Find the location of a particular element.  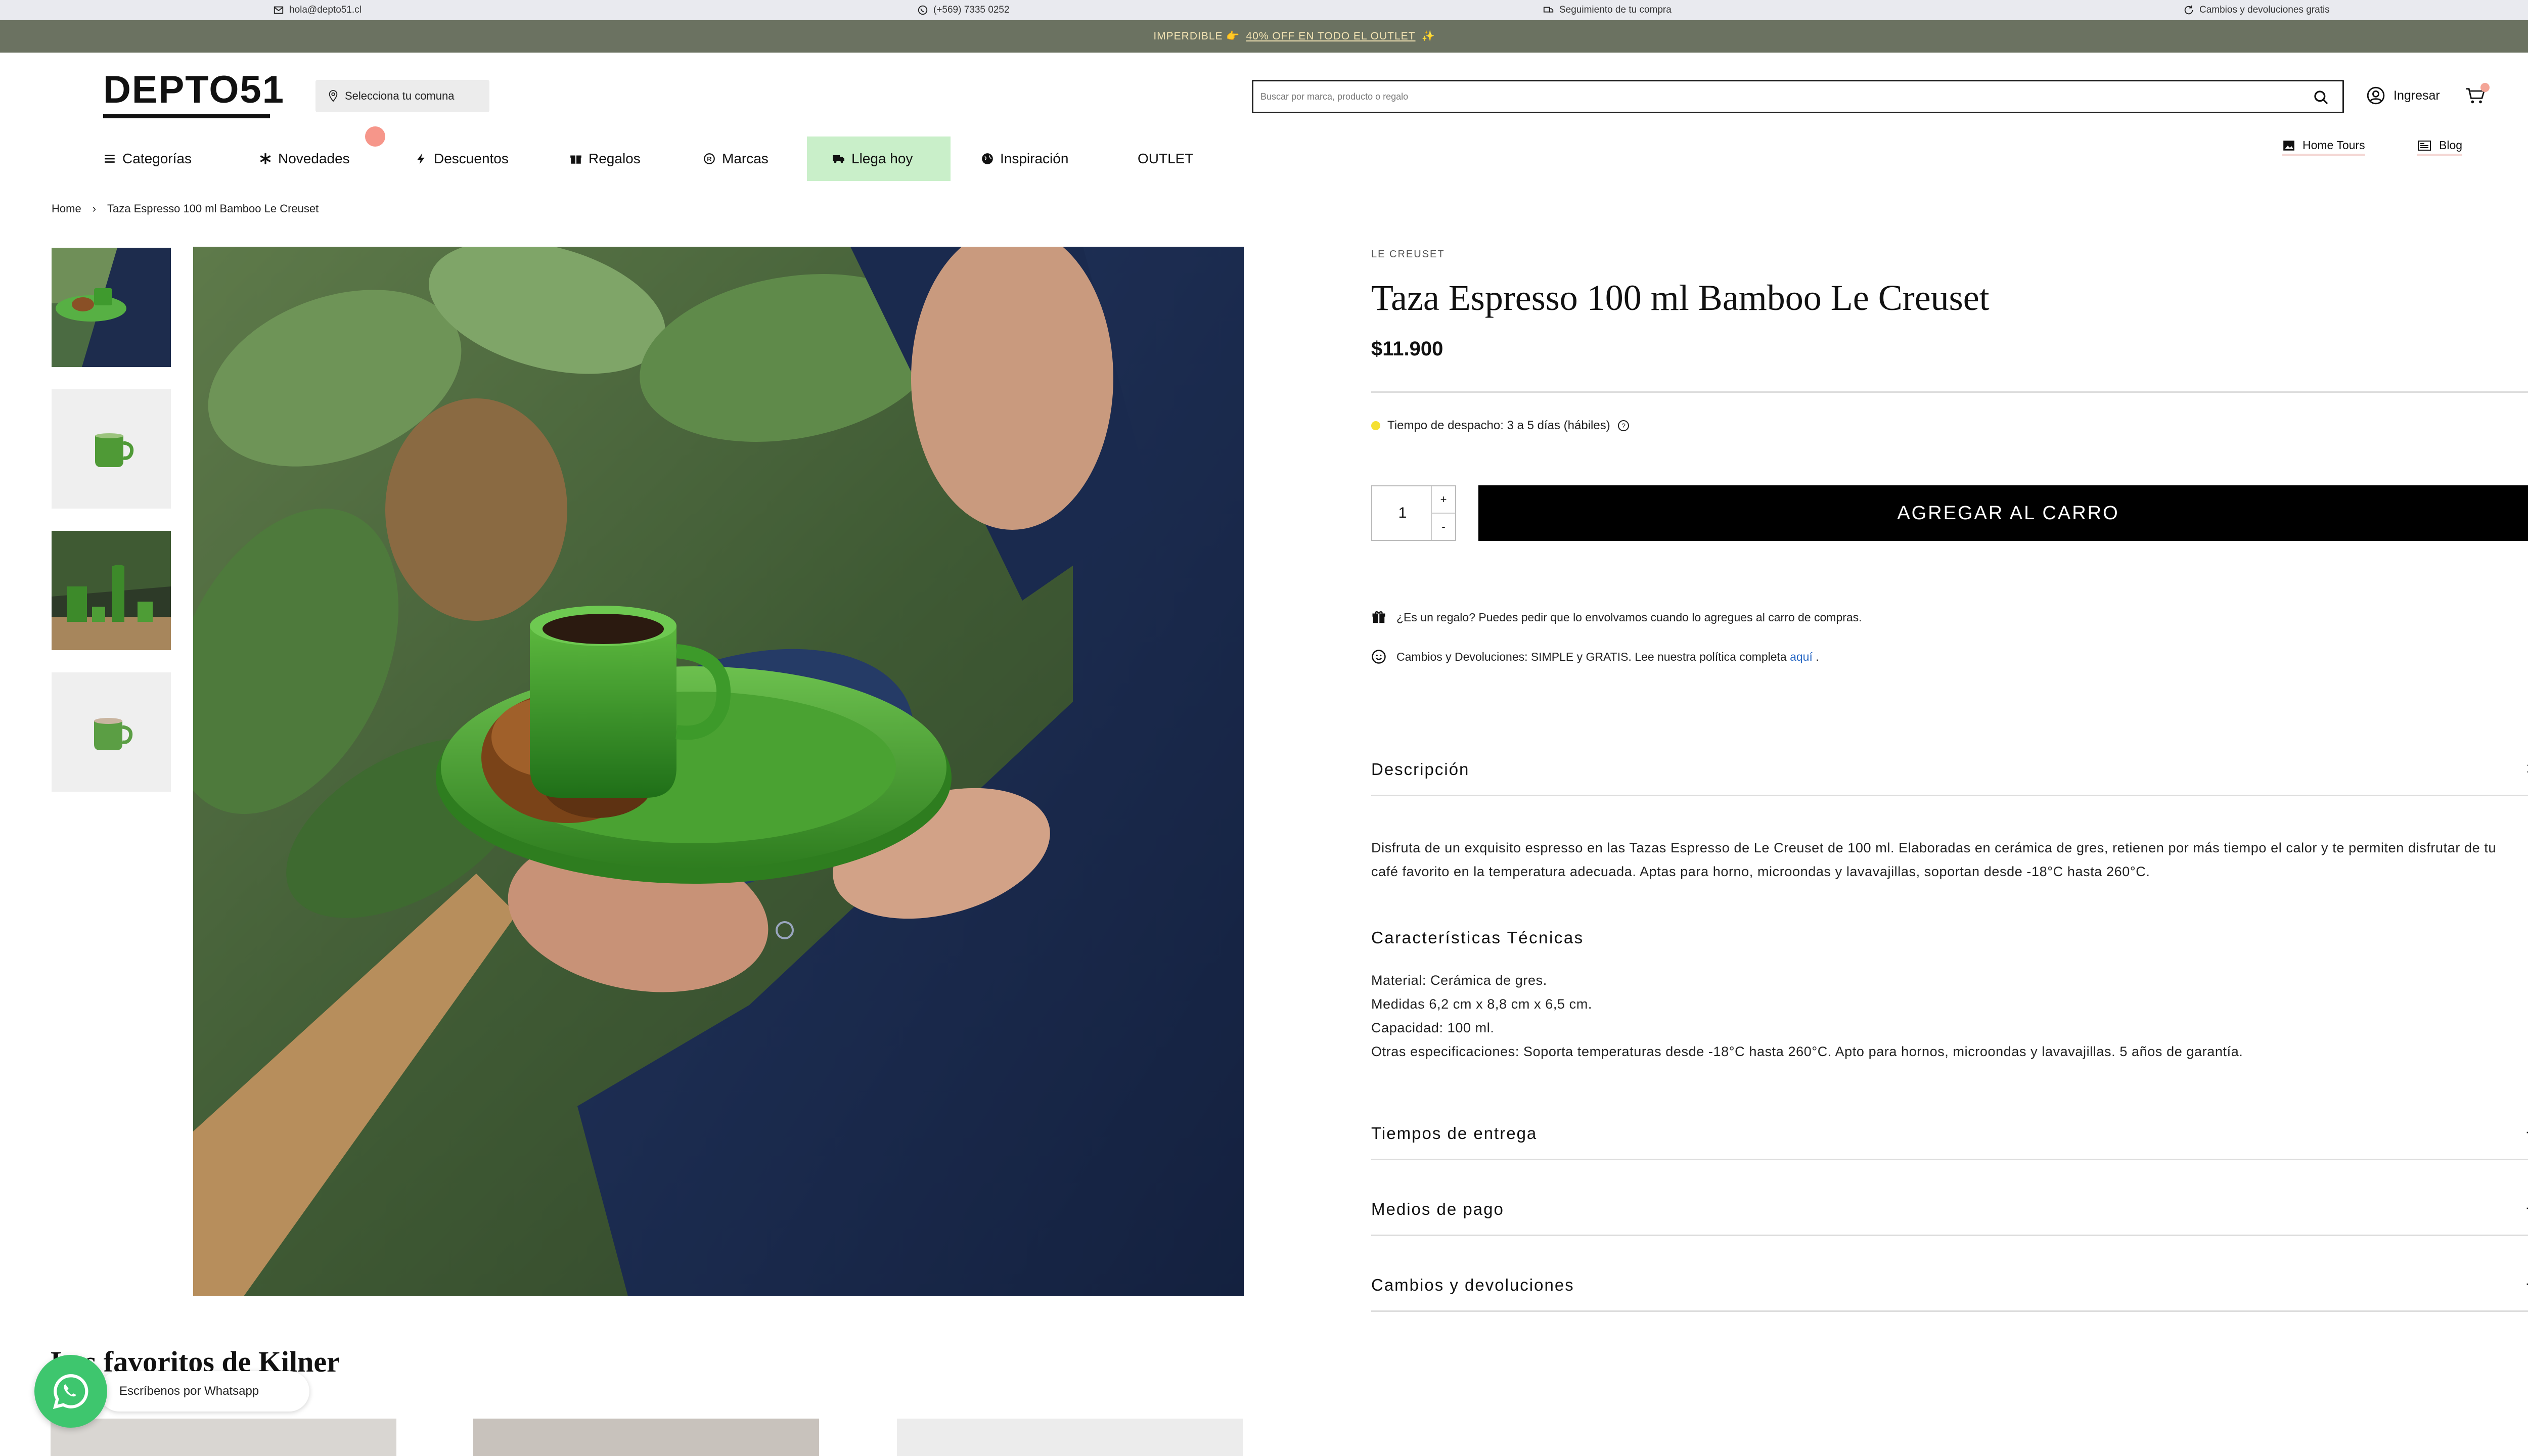

nav-descuentos: Descuentos is located at coordinates (462, 158).